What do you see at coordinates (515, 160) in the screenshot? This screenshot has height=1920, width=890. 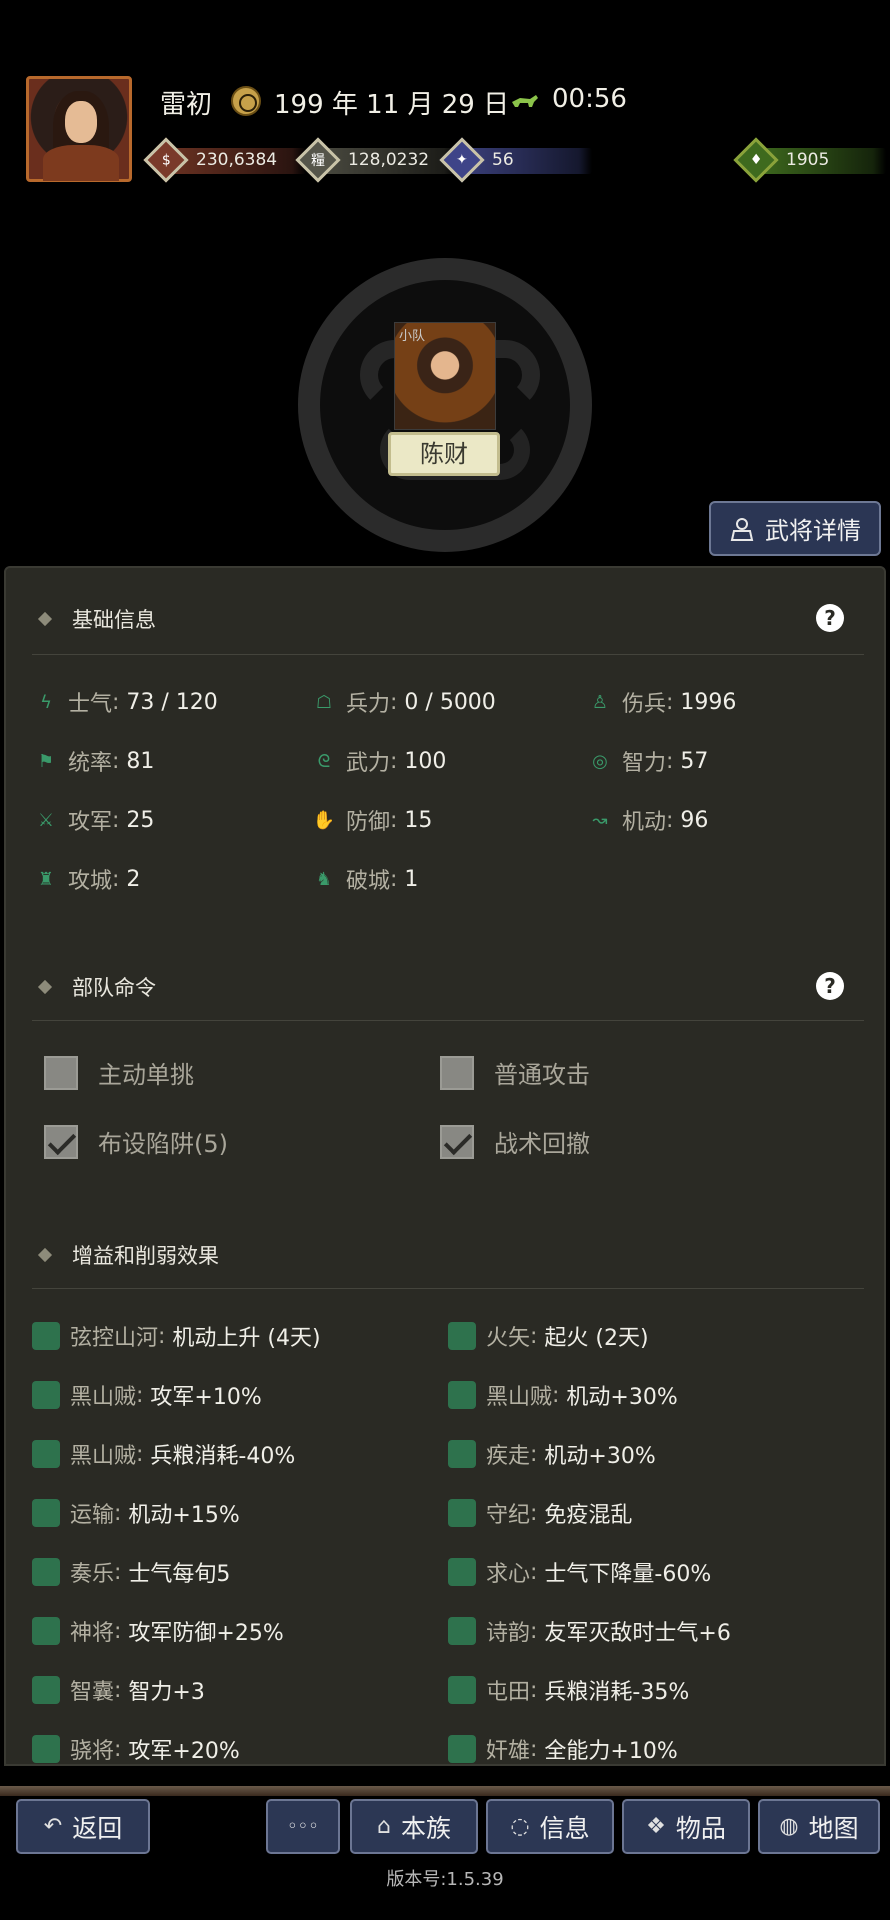 I see `resource-troops: ✦ 56` at bounding box center [515, 160].